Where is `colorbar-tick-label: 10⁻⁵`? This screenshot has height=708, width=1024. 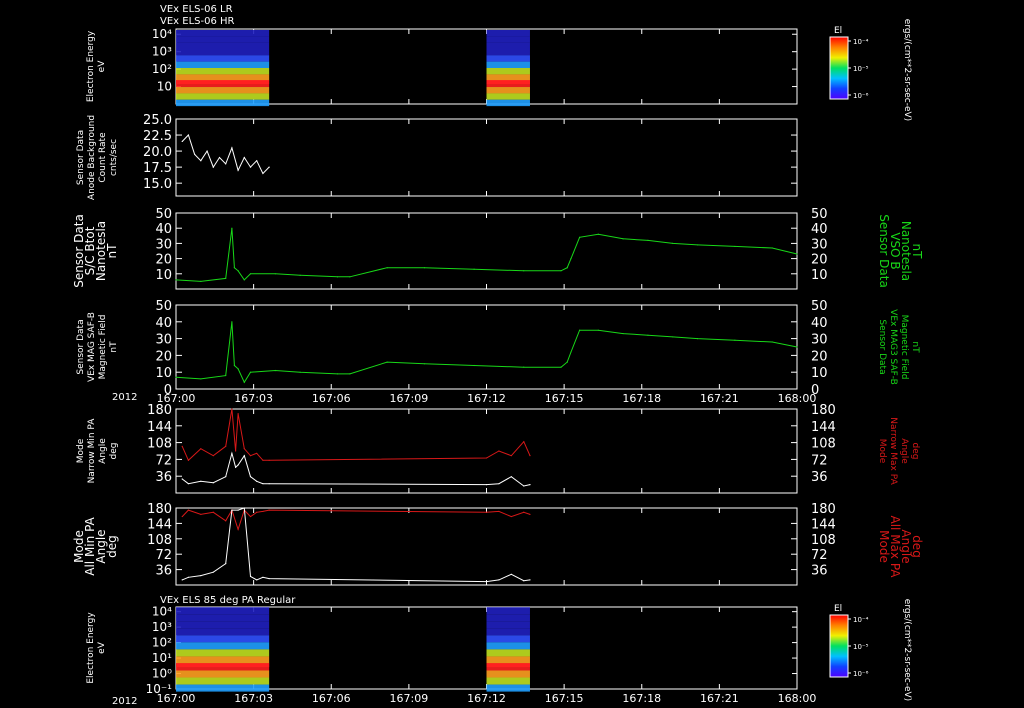
colorbar-tick-label: 10⁻⁵ is located at coordinates (861, 69).